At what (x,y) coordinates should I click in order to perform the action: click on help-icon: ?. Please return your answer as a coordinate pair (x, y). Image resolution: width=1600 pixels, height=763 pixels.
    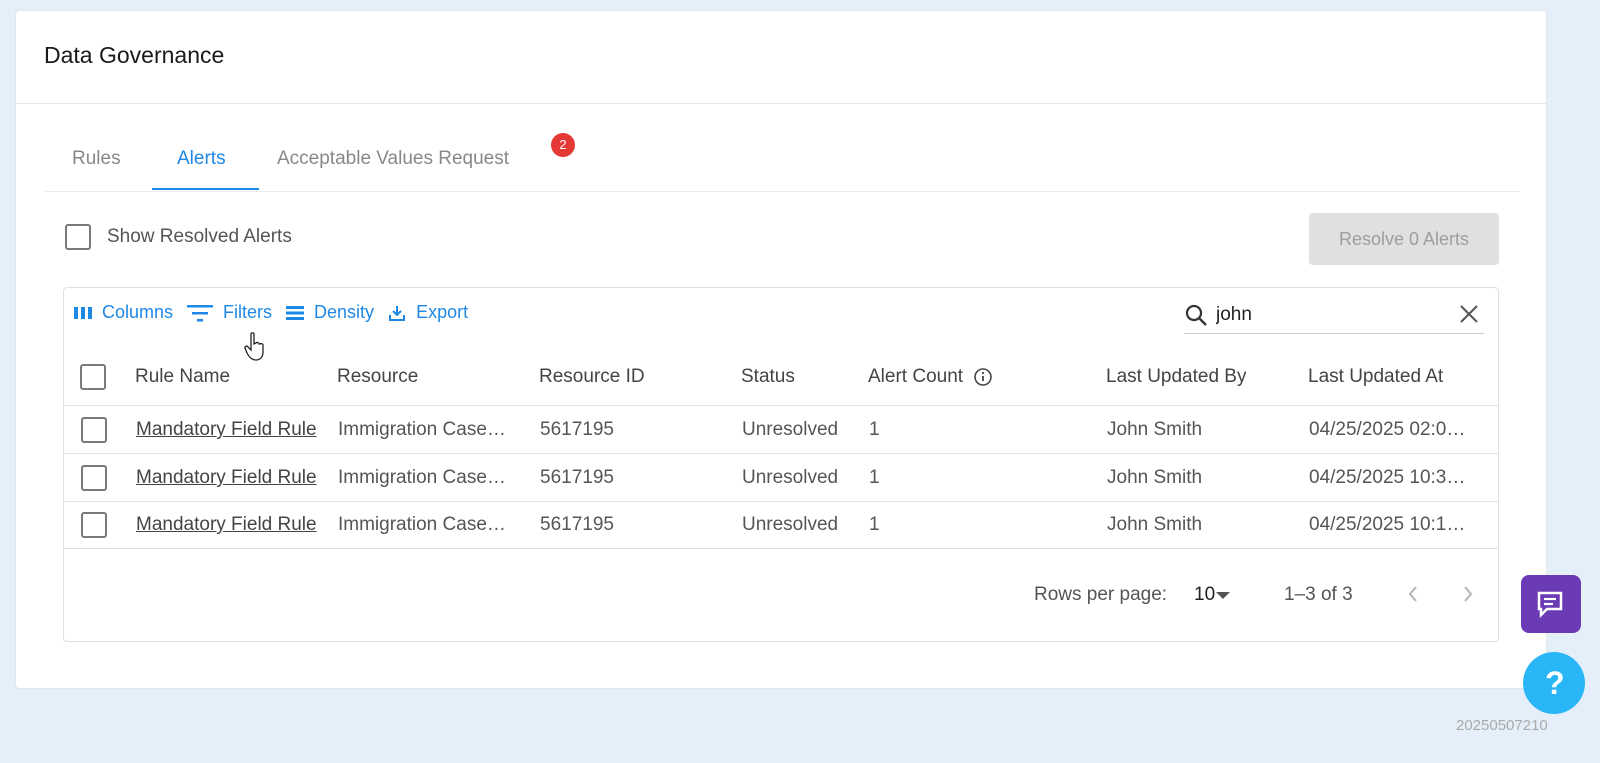
    Looking at the image, I should click on (1555, 682).